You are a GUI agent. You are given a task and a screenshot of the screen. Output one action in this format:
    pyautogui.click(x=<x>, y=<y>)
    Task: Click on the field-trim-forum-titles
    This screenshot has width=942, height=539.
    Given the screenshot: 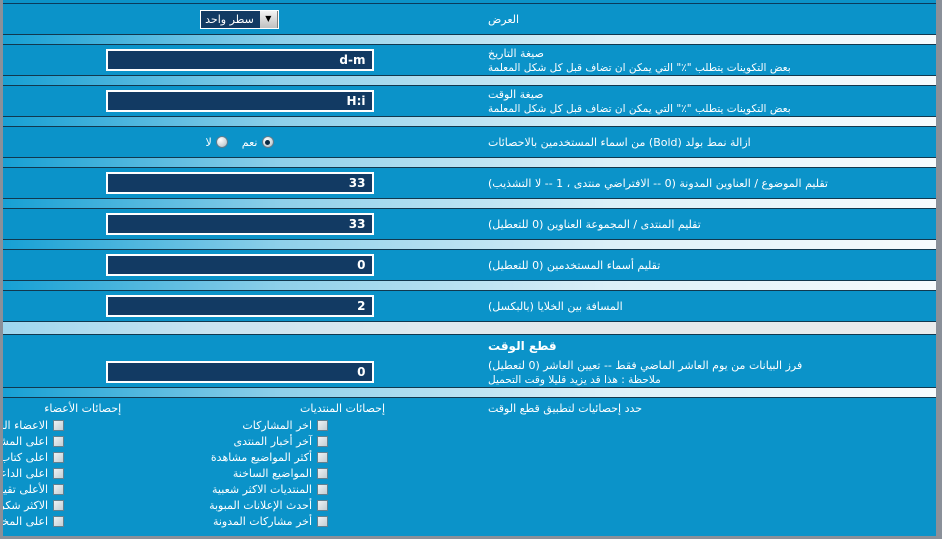 What is the action you would take?
    pyautogui.click(x=239, y=224)
    